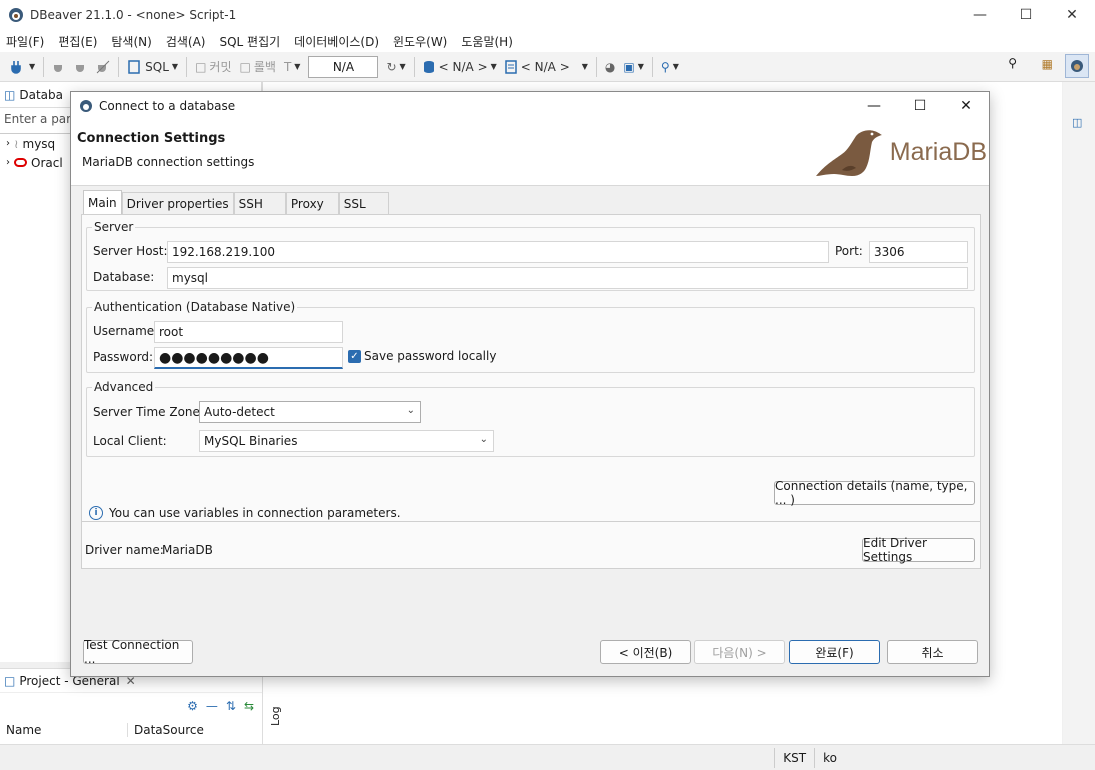 The width and height of the screenshot is (1095, 770). I want to click on advanced-group-title: Advanced, so click(124, 387).